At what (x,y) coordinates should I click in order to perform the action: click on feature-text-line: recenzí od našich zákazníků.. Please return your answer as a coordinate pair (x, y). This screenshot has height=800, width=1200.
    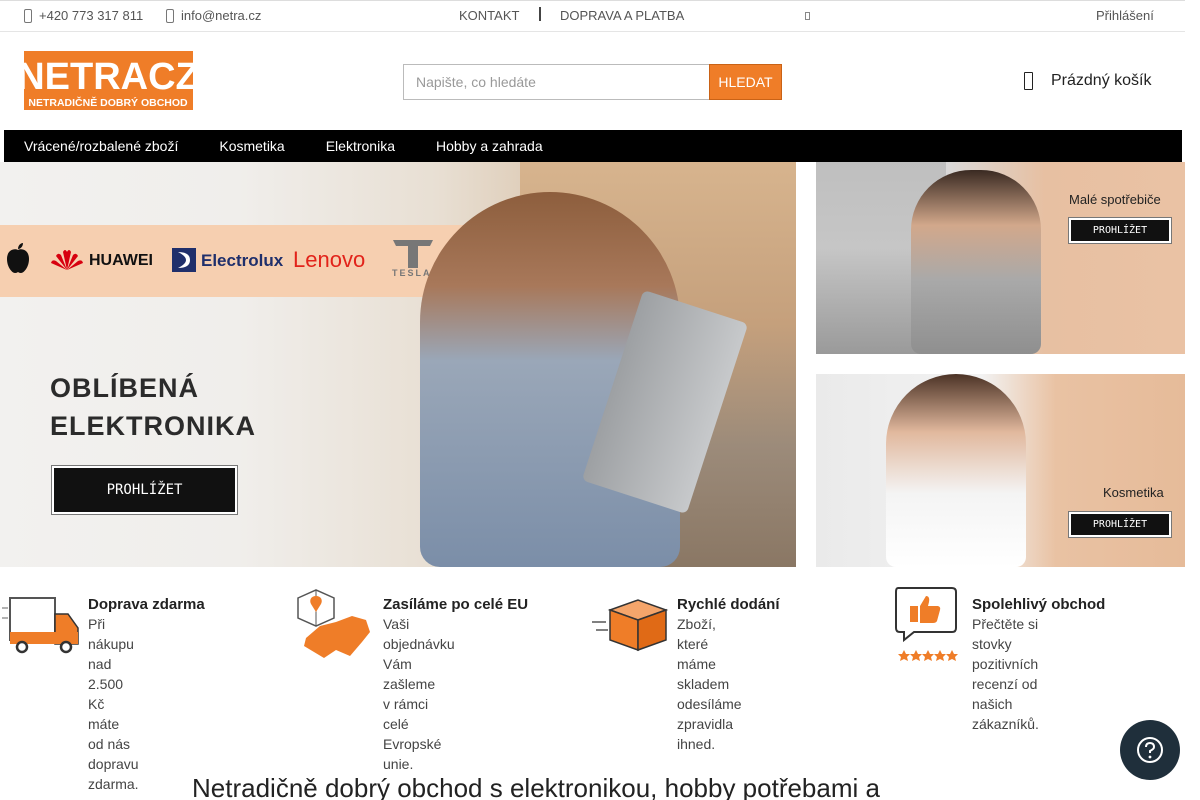
    Looking at the image, I should click on (1005, 704).